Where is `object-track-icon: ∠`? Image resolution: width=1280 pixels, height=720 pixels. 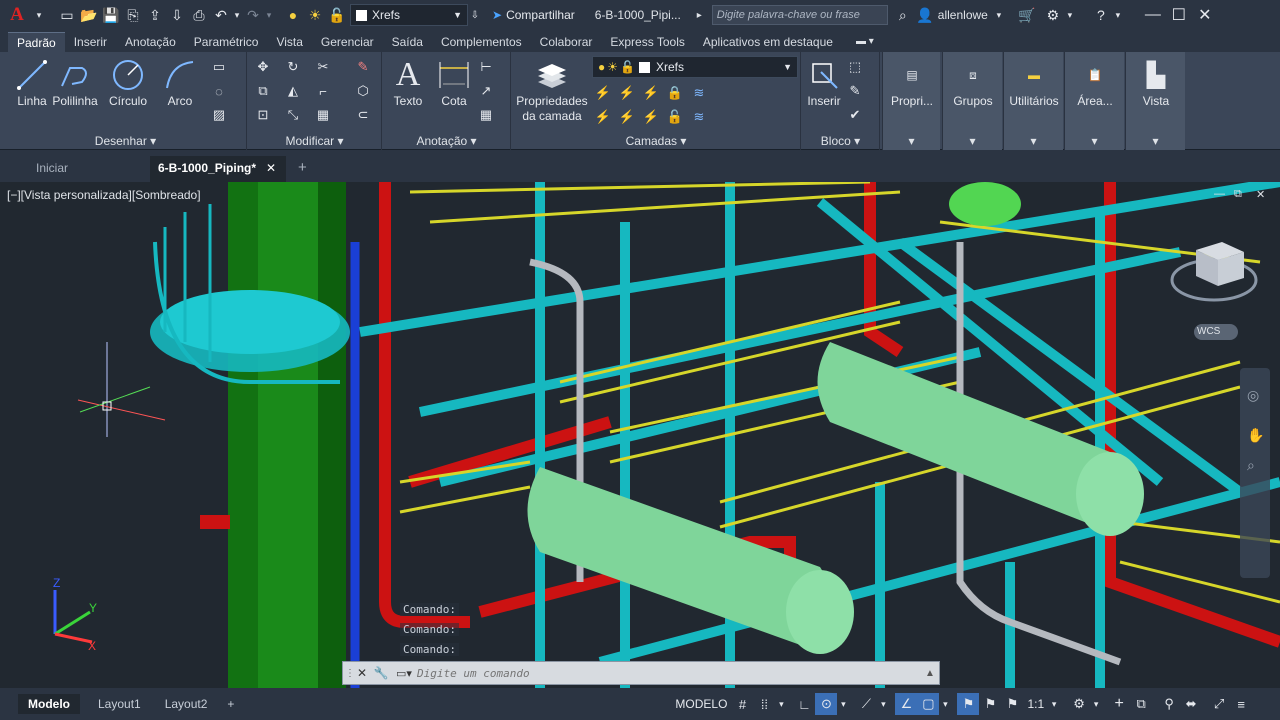 object-track-icon: ∠ is located at coordinates (906, 704).